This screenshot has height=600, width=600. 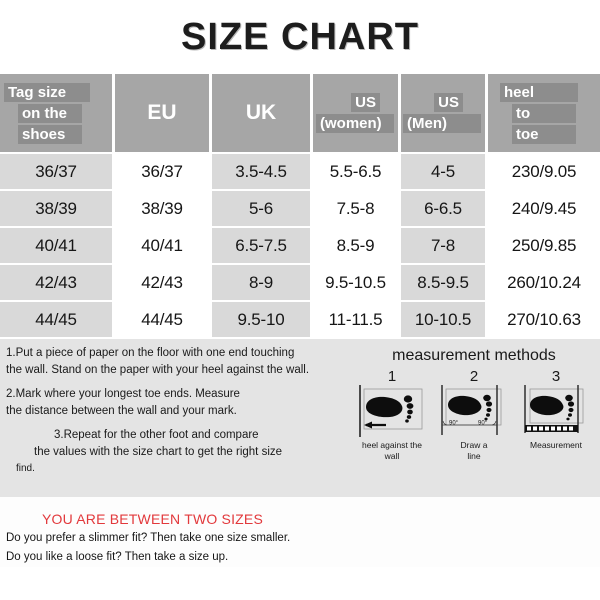 I want to click on header-us-men: US (Men), so click(x=444, y=114).